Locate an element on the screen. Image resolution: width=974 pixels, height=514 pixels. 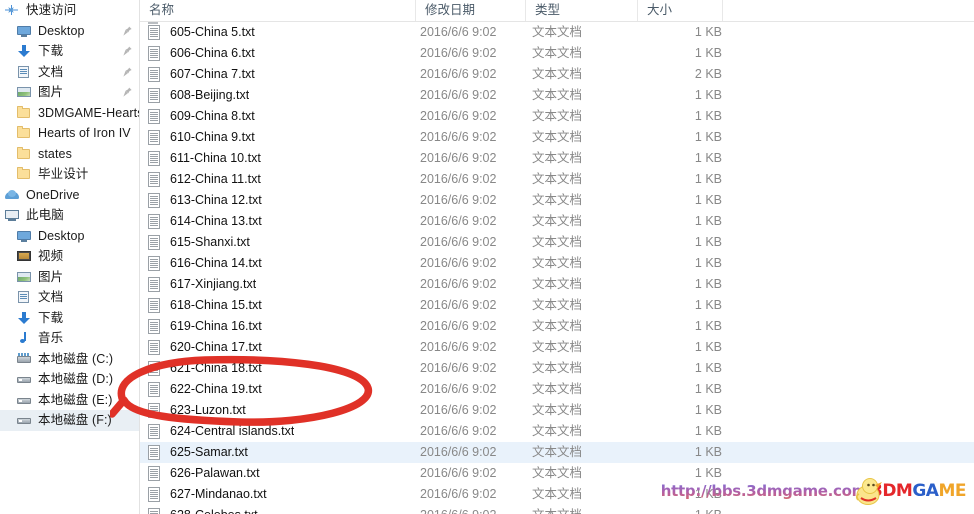
table-row: 612-China 11.txt 2016/6/6 9:02 文本文档 1 KB is located at coordinates (557, 179).